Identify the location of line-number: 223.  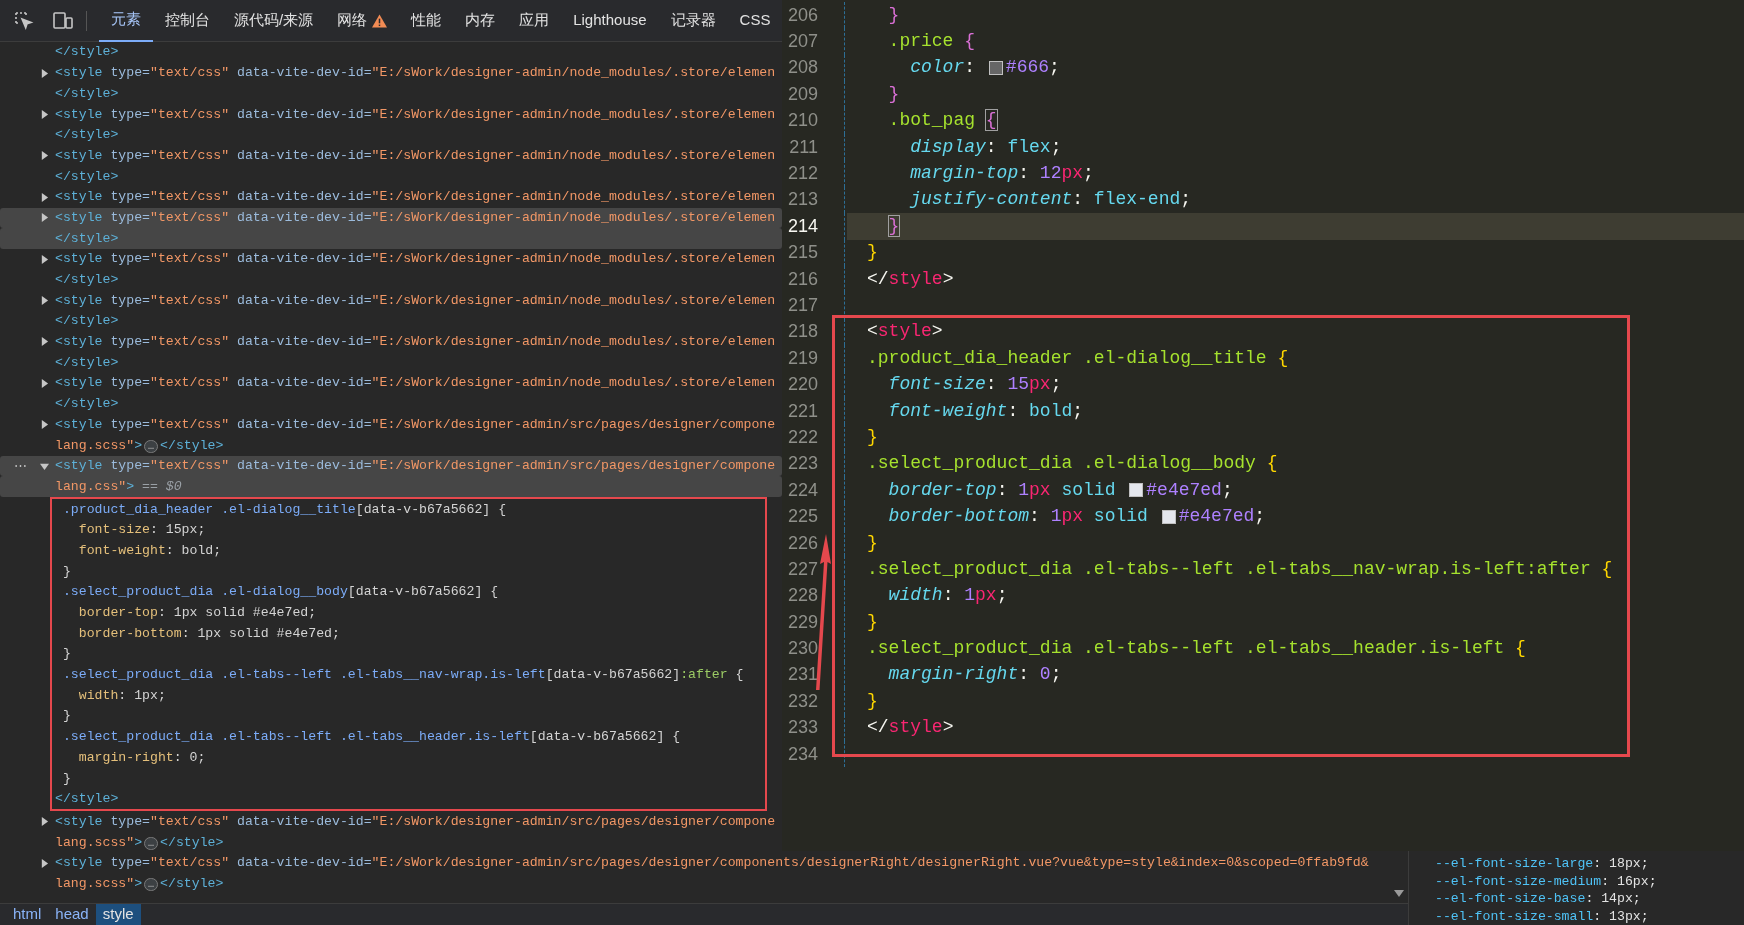
(802, 464).